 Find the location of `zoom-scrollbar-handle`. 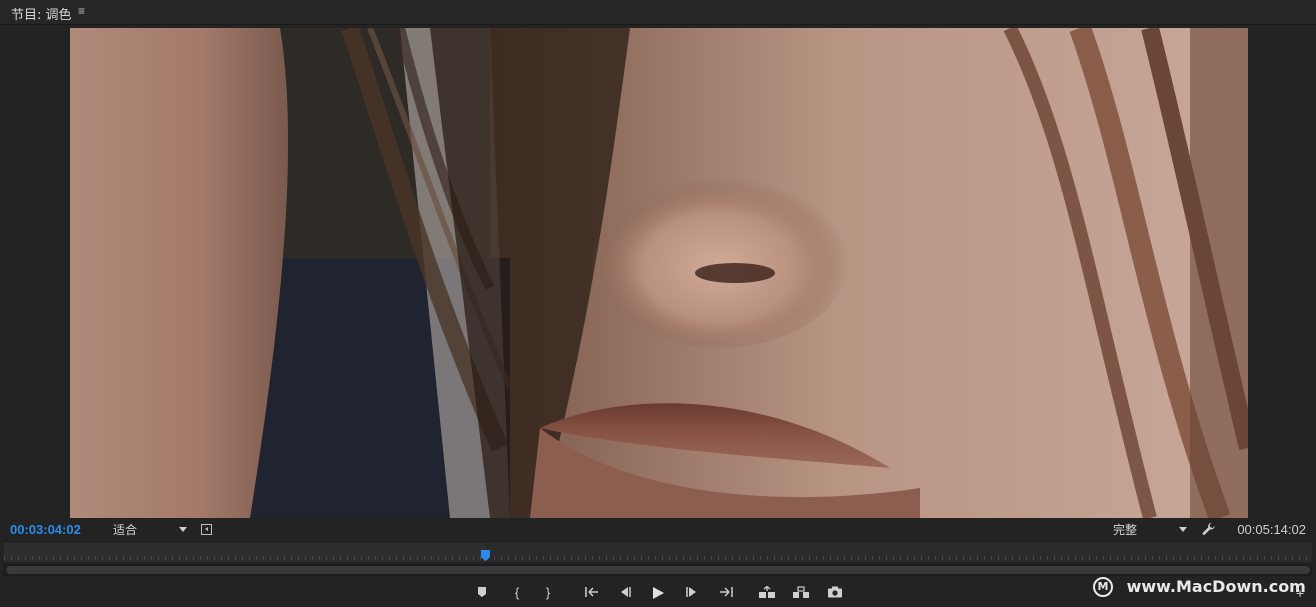

zoom-scrollbar-handle is located at coordinates (658, 570).